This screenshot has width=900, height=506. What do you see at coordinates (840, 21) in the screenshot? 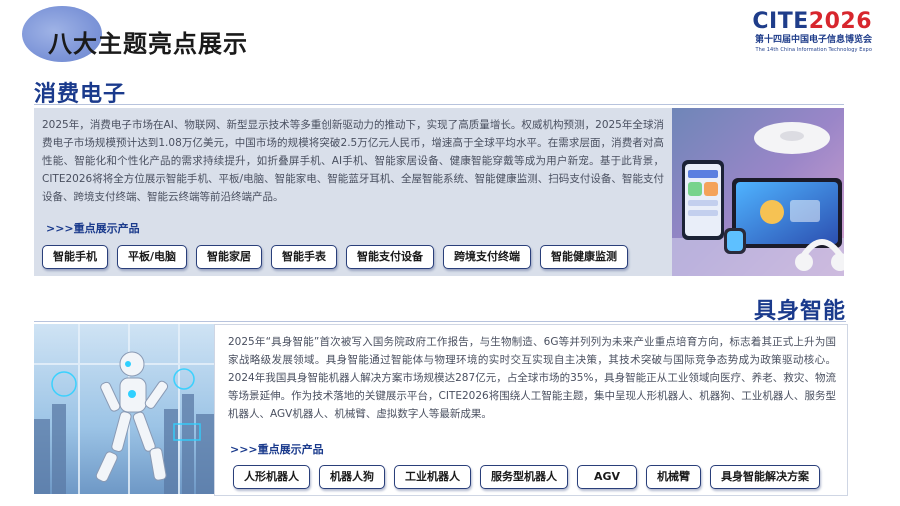
I see `logo-year: 2026` at bounding box center [840, 21].